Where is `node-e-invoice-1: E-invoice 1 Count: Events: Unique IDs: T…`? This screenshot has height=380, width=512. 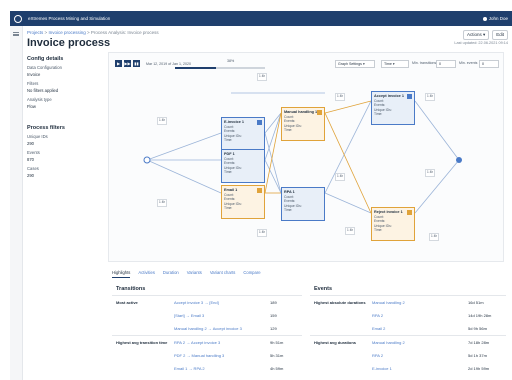 node-e-invoice-1: E-invoice 1 Count: Events: Unique IDs: T… is located at coordinates (243, 134).